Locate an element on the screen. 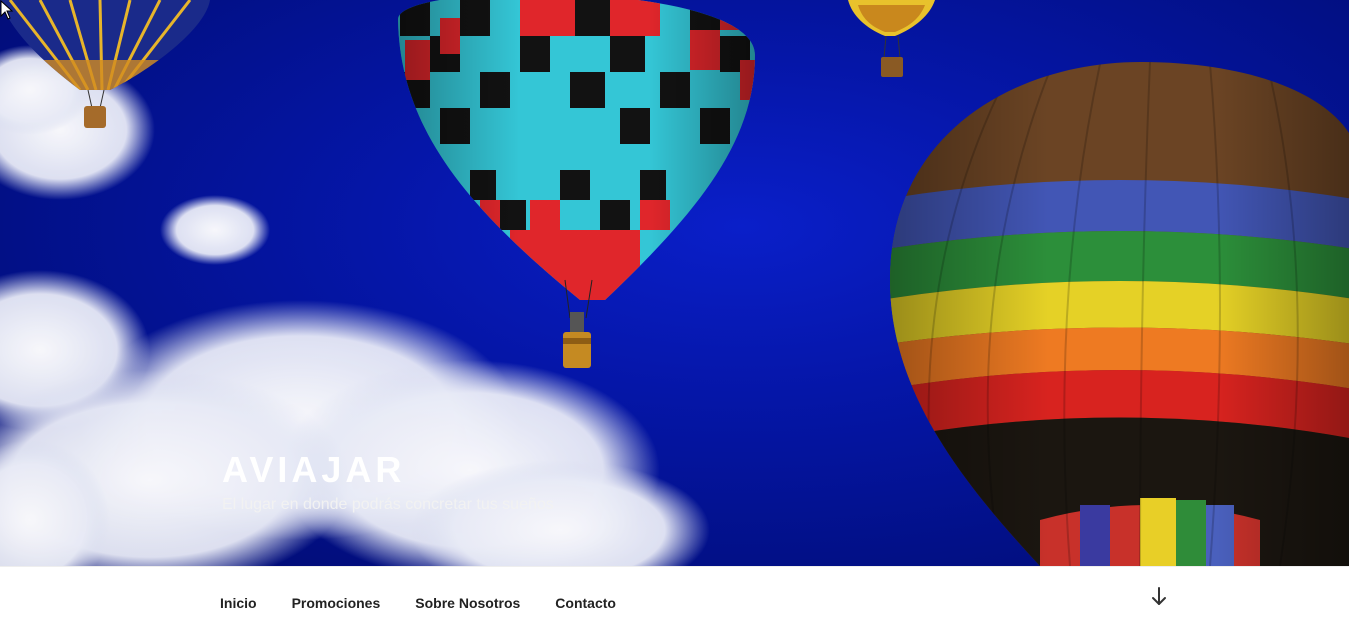 Image resolution: width=1349 pixels, height=639 pixels. nav-link-promociones: Promociones is located at coordinates (338, 603).